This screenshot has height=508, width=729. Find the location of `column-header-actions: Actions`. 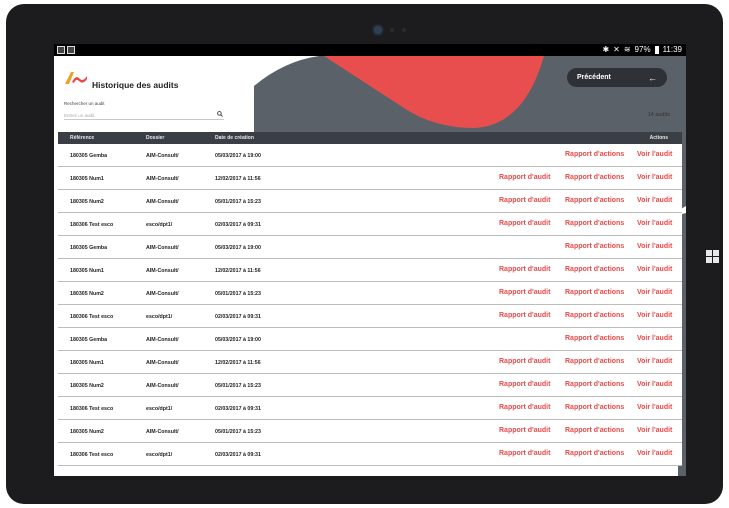

column-header-actions: Actions is located at coordinates (658, 138).